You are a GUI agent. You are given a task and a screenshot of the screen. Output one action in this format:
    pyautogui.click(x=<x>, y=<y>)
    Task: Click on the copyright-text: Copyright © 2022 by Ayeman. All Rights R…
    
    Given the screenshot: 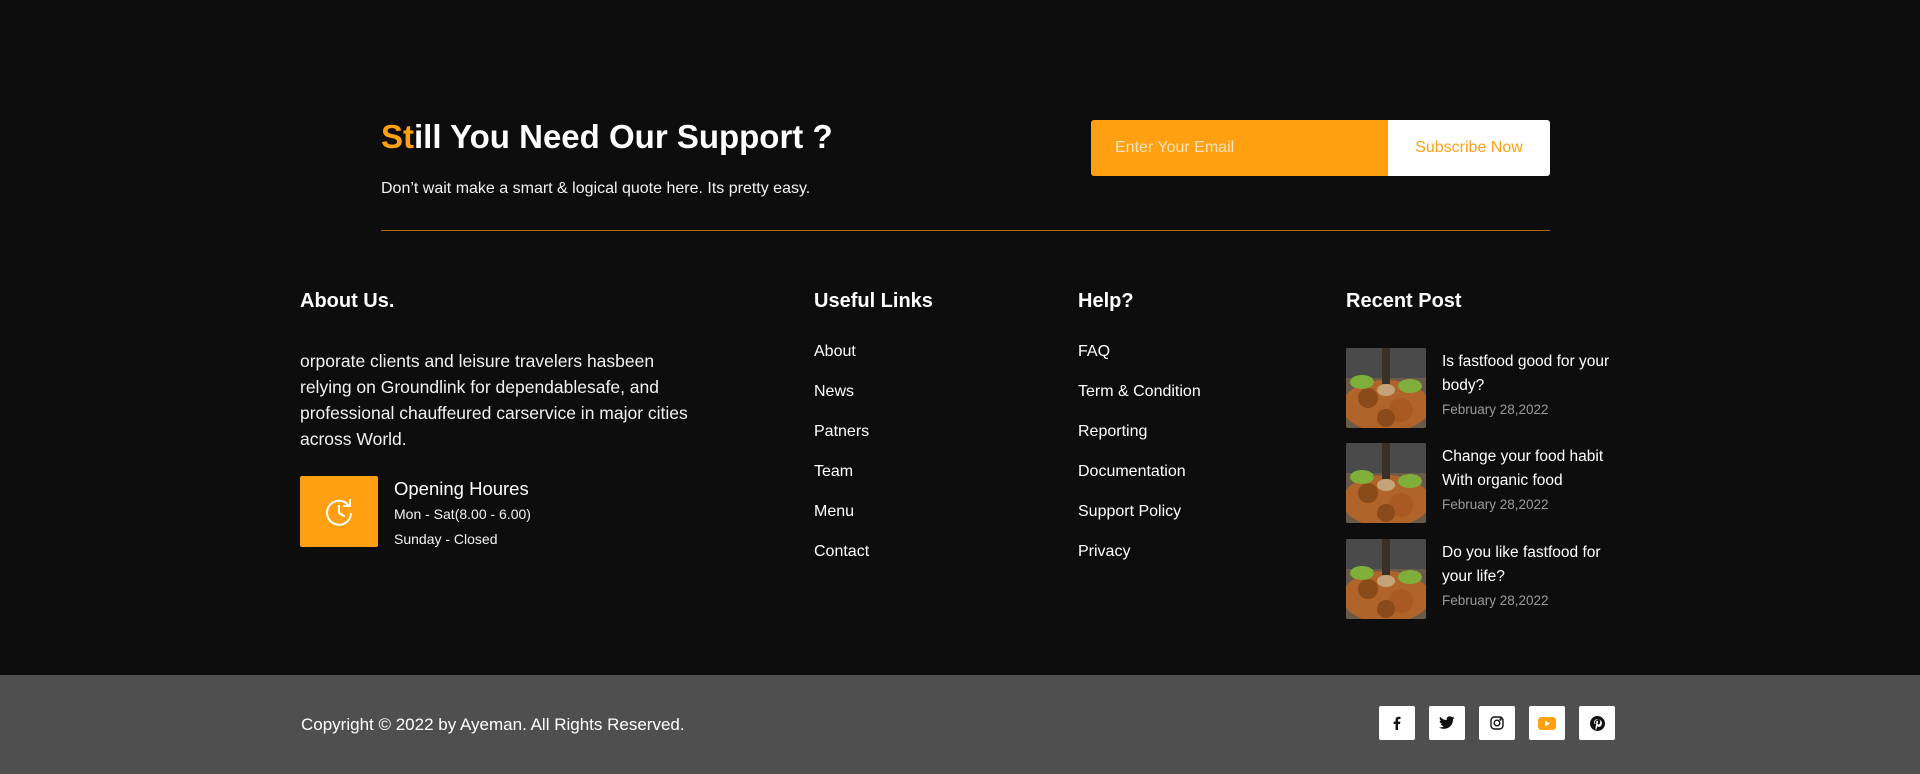 What is the action you would take?
    pyautogui.click(x=493, y=724)
    